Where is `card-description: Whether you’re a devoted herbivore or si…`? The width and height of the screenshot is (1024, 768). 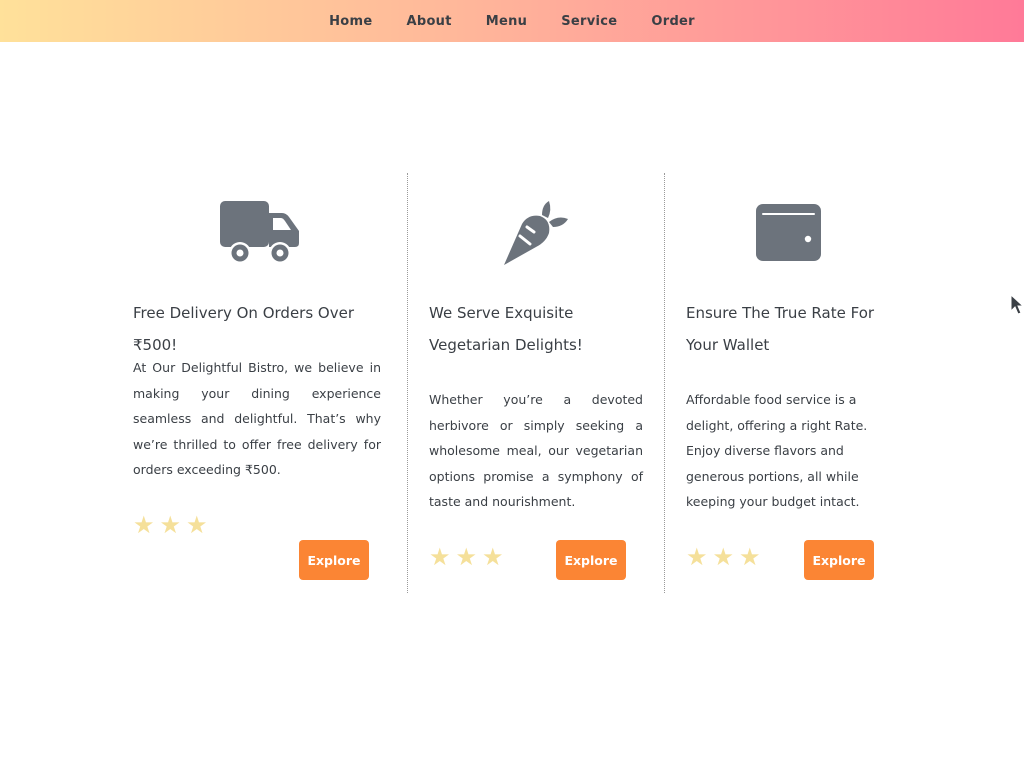 card-description: Whether you’re a devoted herbivore or si… is located at coordinates (536, 451).